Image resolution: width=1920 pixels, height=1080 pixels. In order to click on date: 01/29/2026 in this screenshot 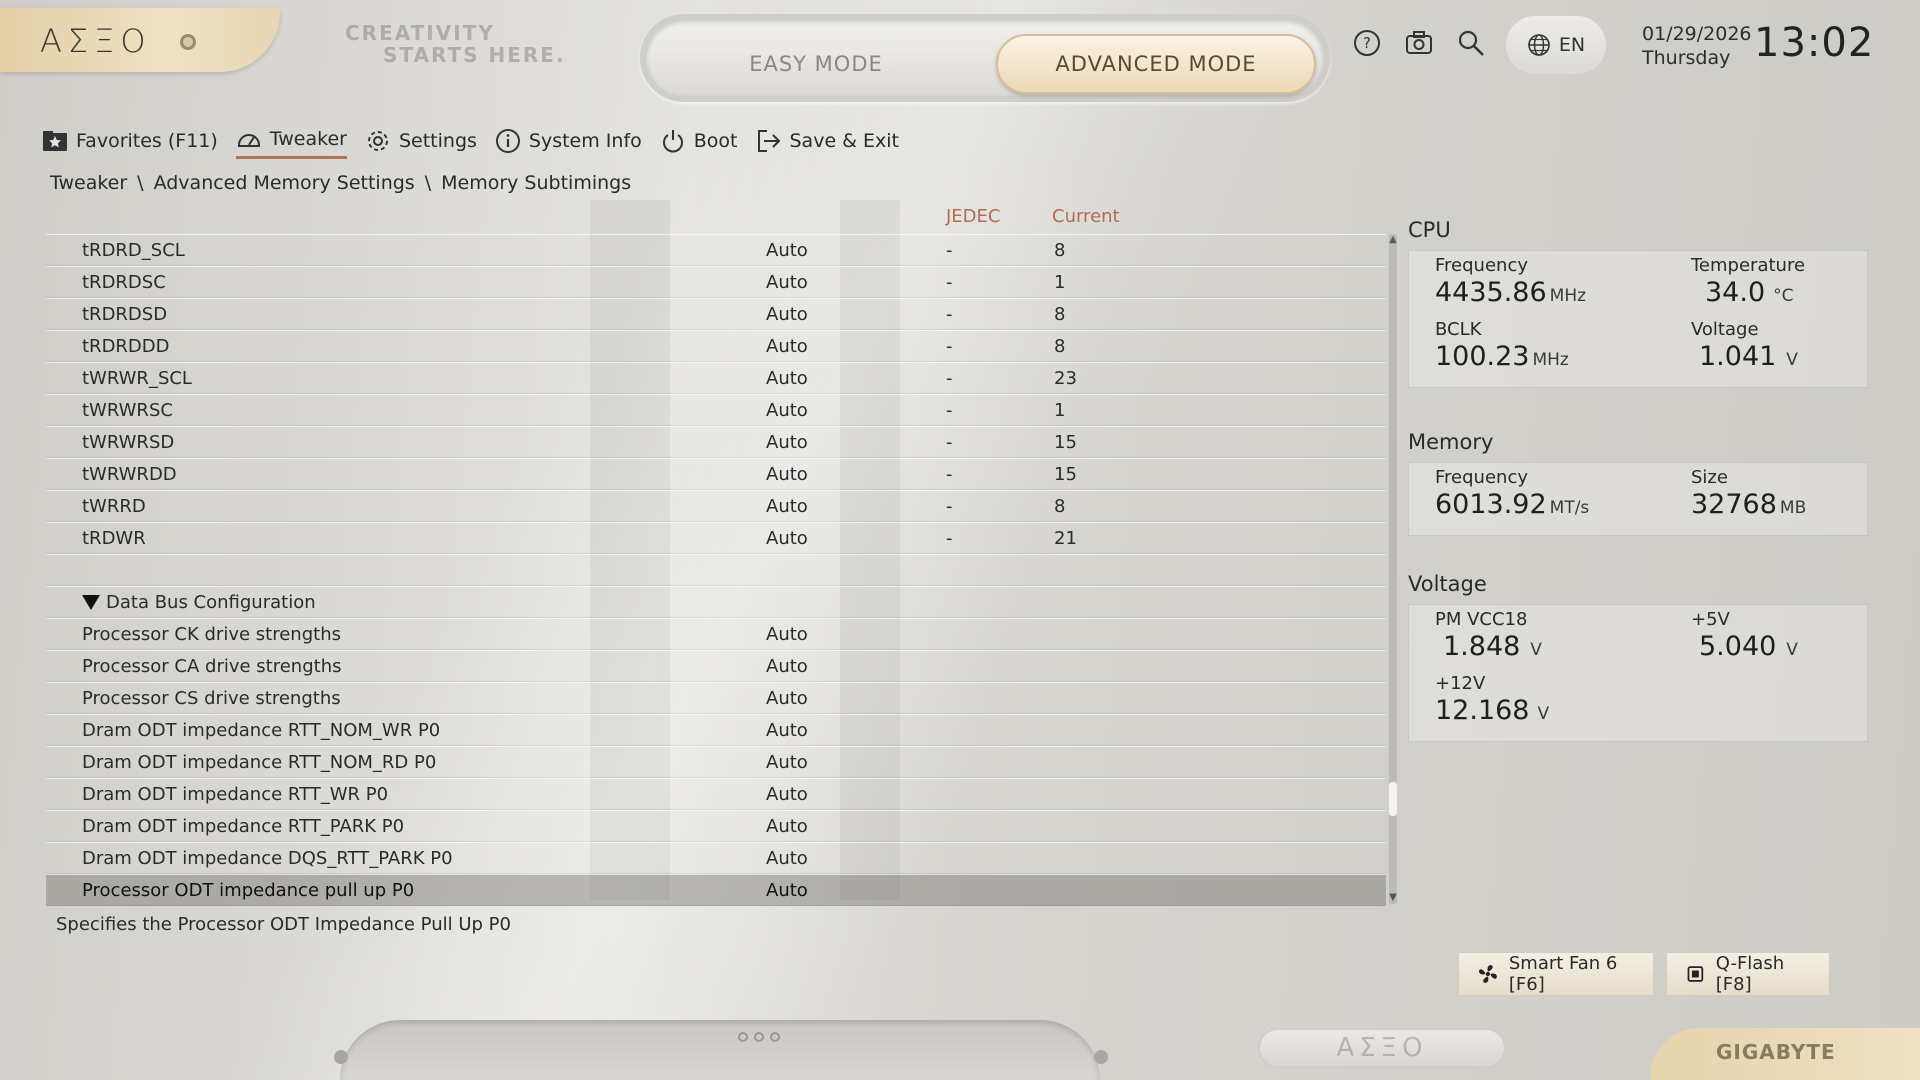, I will do `click(1697, 34)`.